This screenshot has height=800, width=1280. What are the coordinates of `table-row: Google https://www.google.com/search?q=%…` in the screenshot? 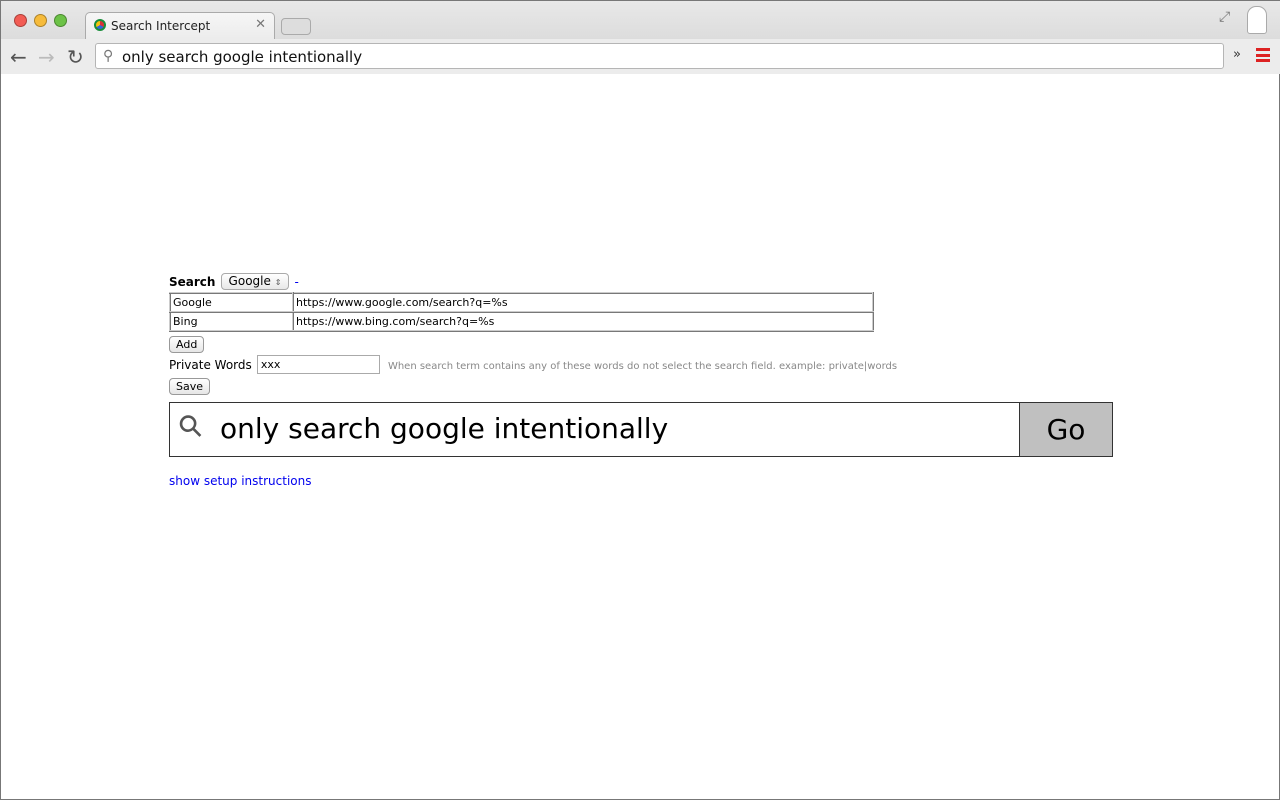 It's located at (521, 302).